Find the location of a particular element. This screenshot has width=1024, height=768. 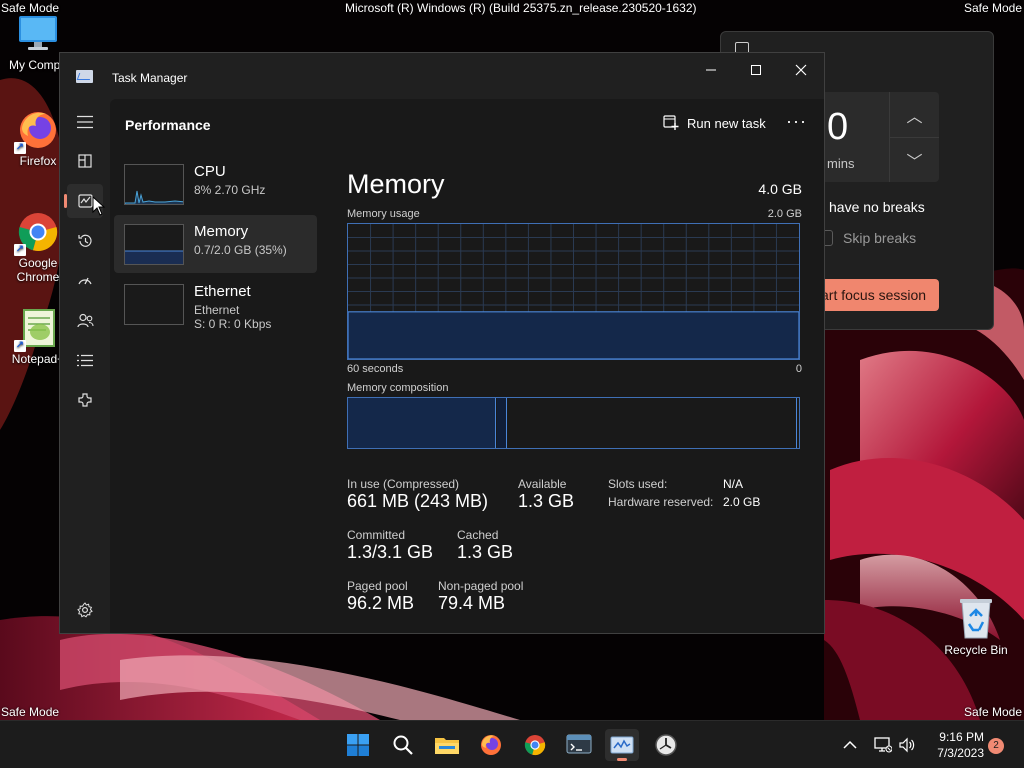

resource-memory: Memory 0.7/2.0 GB (35%) is located at coordinates (215, 244).